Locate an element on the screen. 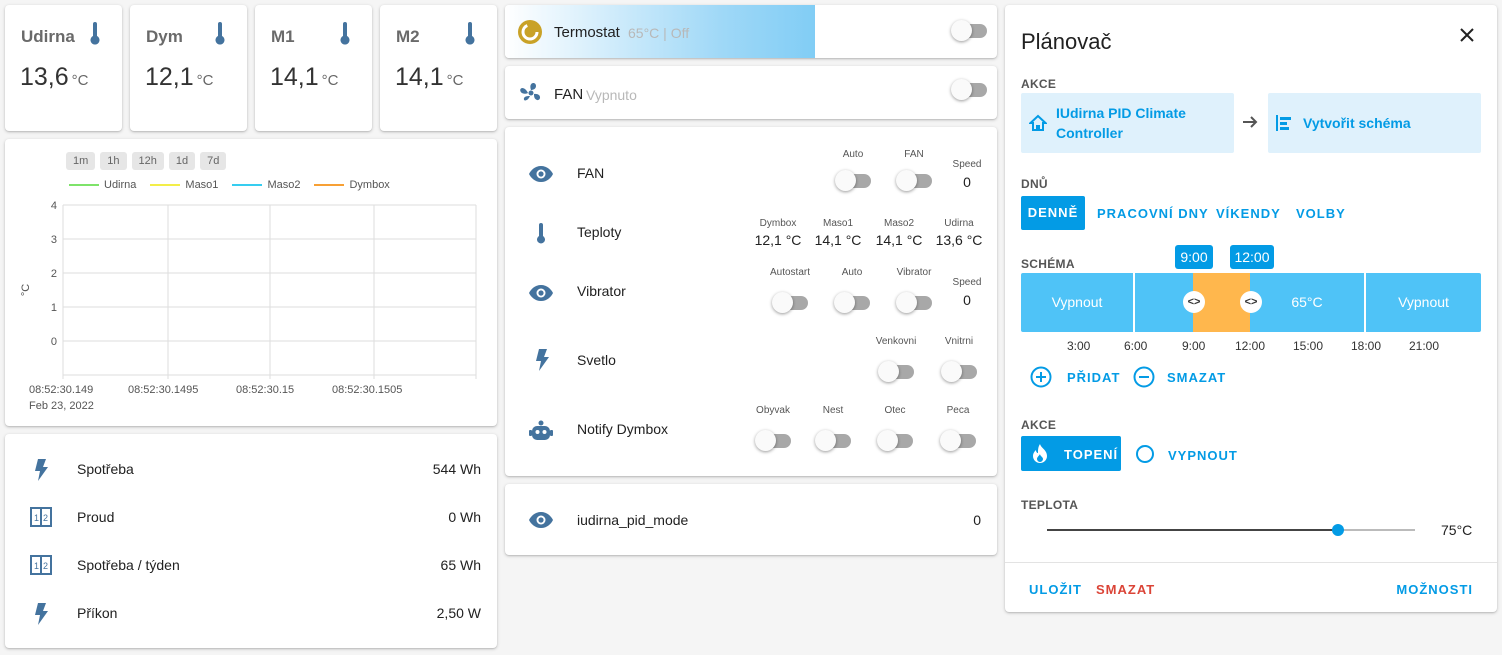 The width and height of the screenshot is (1502, 655). pid-mode-card: iudirna_pid_mode 0 is located at coordinates (751, 519).